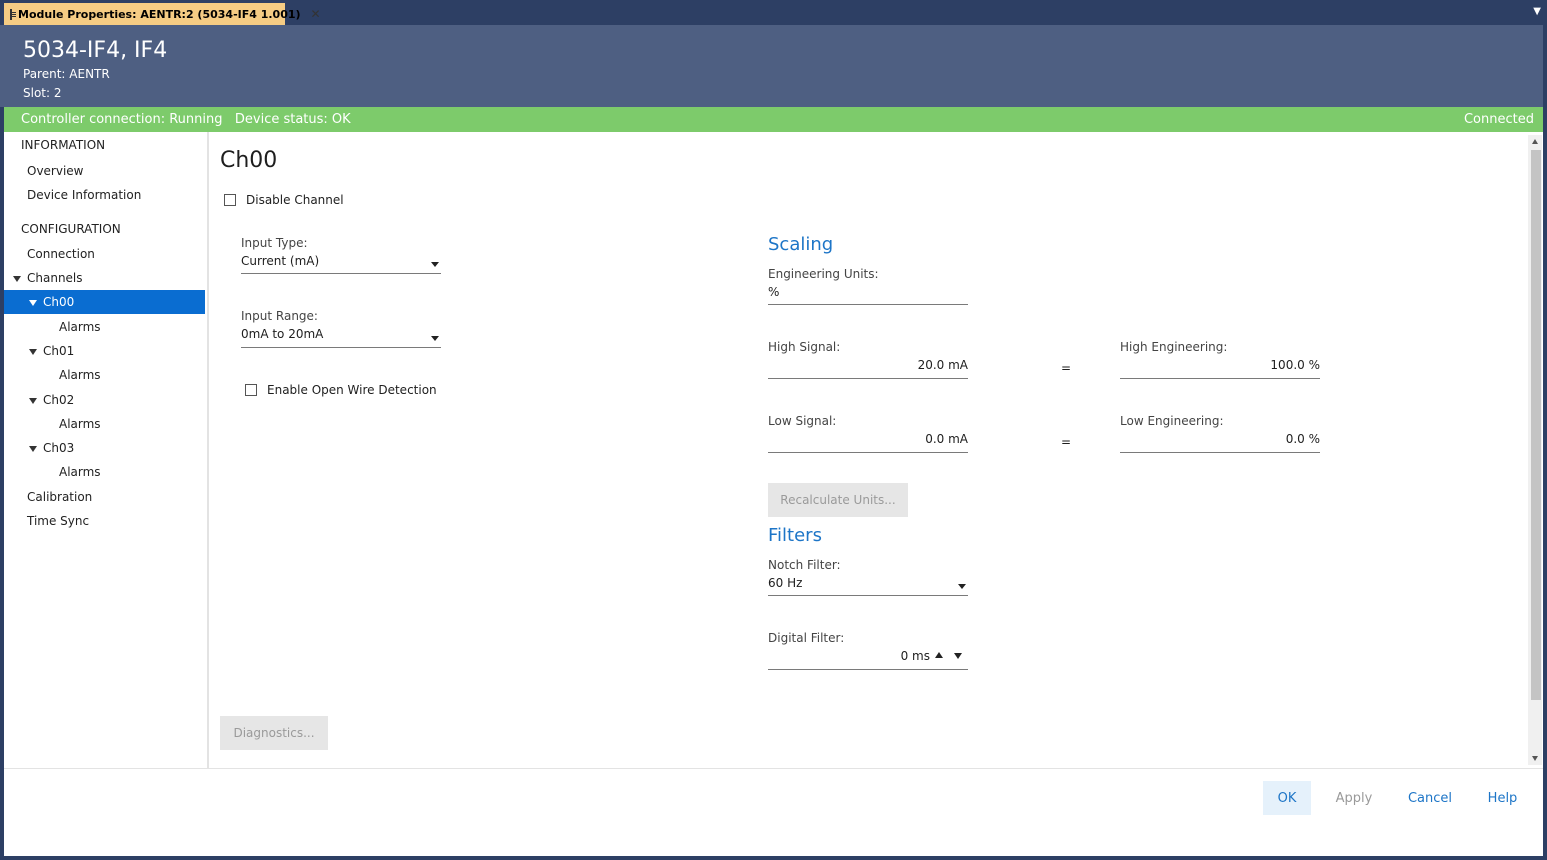 The image size is (1547, 860). What do you see at coordinates (868, 378) in the screenshot?
I see `high-signal-underline` at bounding box center [868, 378].